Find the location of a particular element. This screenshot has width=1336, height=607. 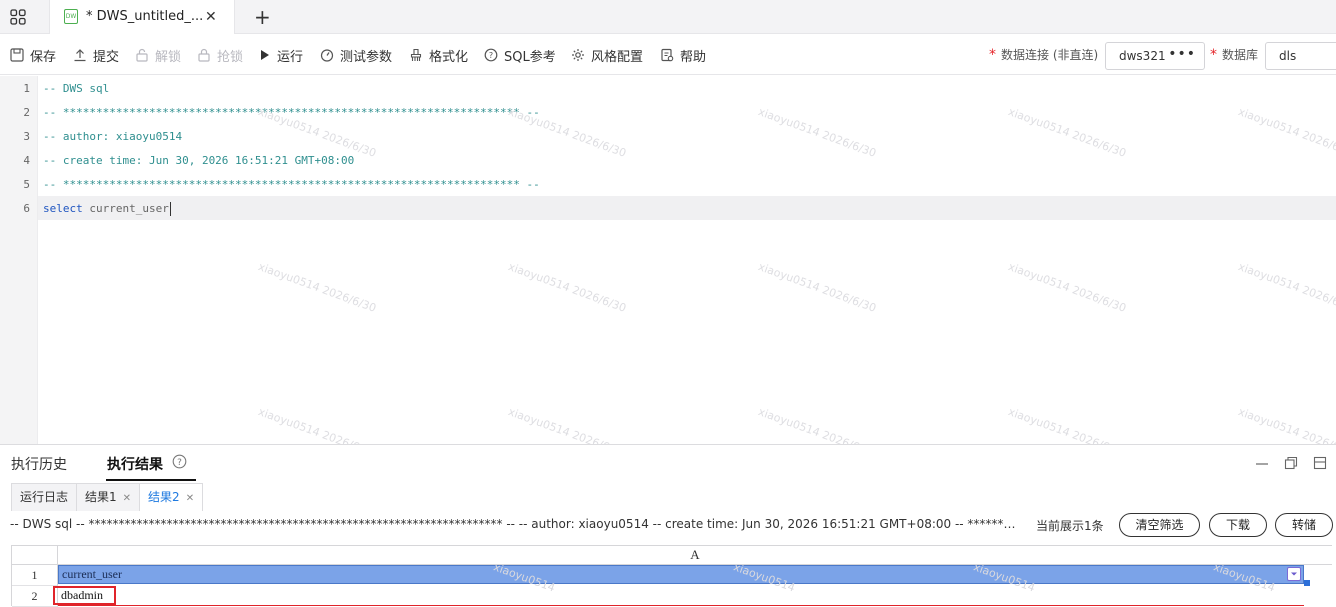

sql-reference-label: SQL参考 is located at coordinates (530, 57).